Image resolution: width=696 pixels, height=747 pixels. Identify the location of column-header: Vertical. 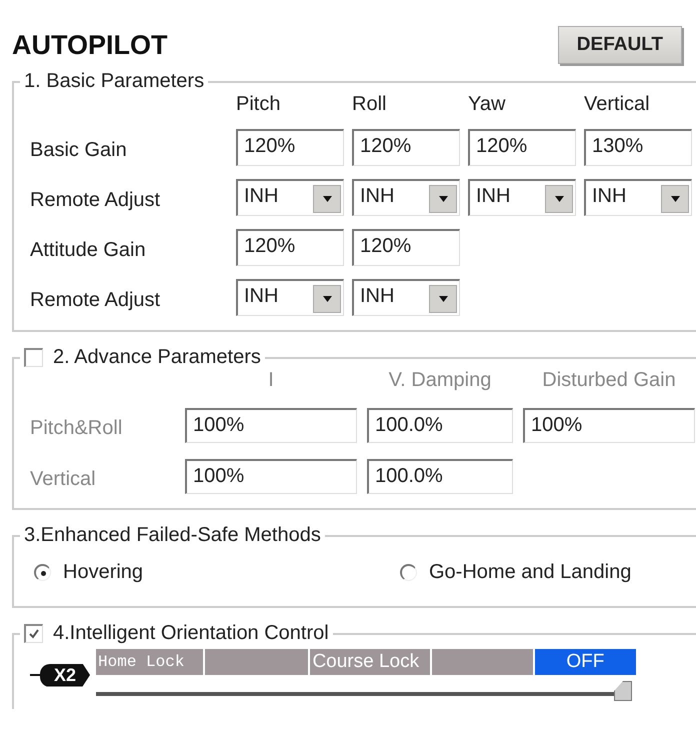
(617, 104).